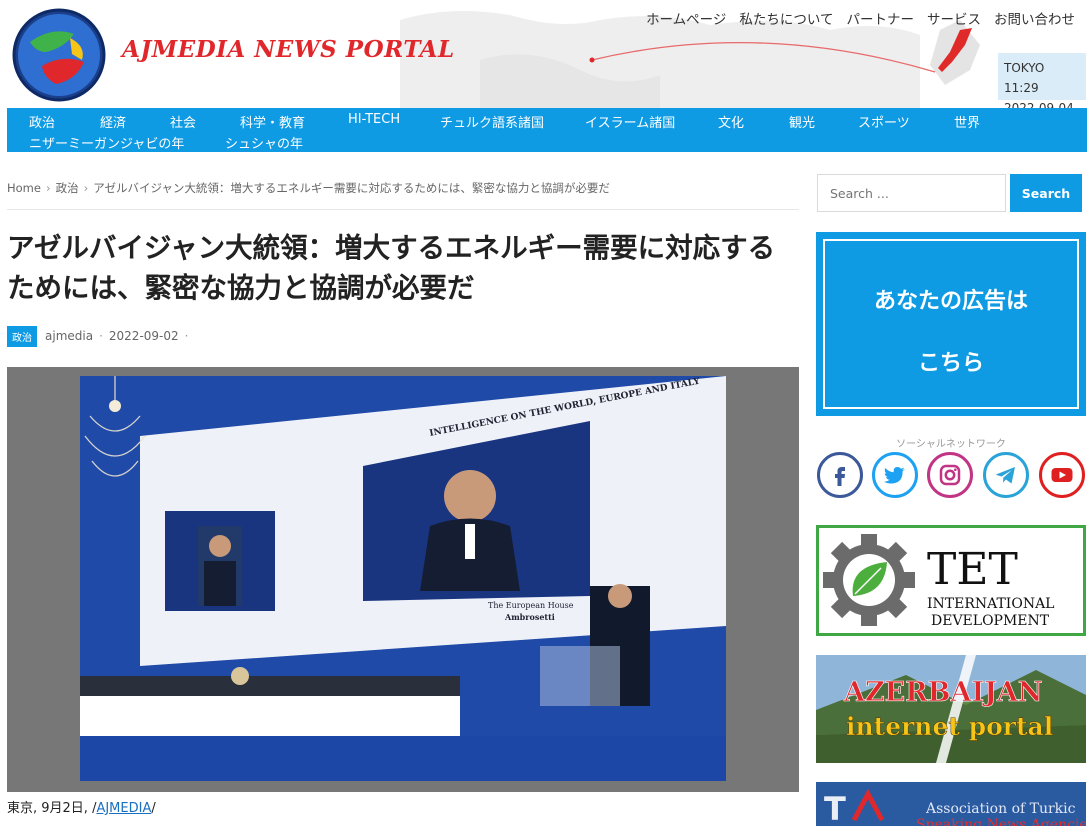  Describe the element at coordinates (951, 444) in the screenshot. I see `social-network-title: ソーシャルネットワーク` at that location.